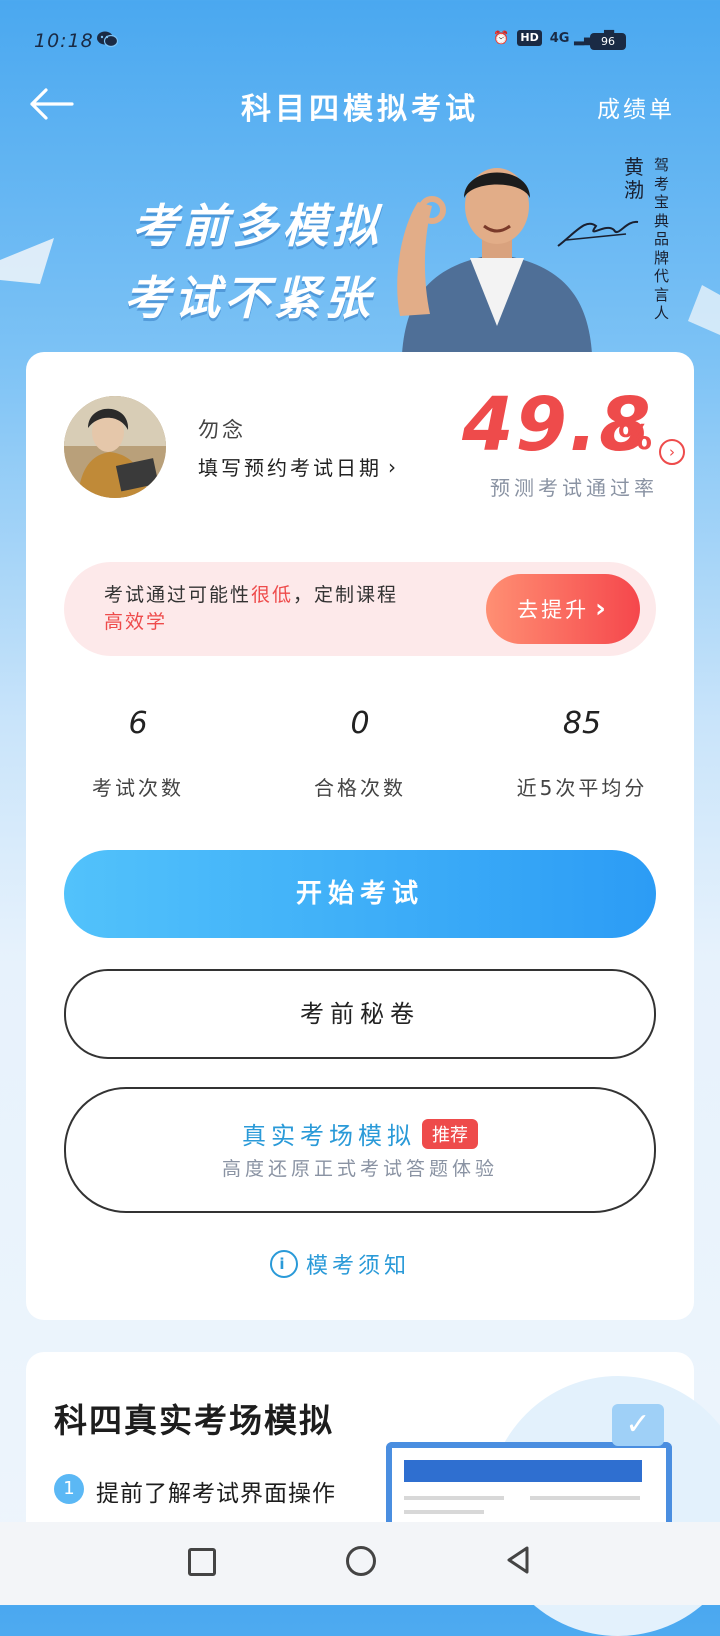 The image size is (720, 1636). Describe the element at coordinates (360, 788) in the screenshot. I see `stat-pass-count-label: 合格次数` at that location.